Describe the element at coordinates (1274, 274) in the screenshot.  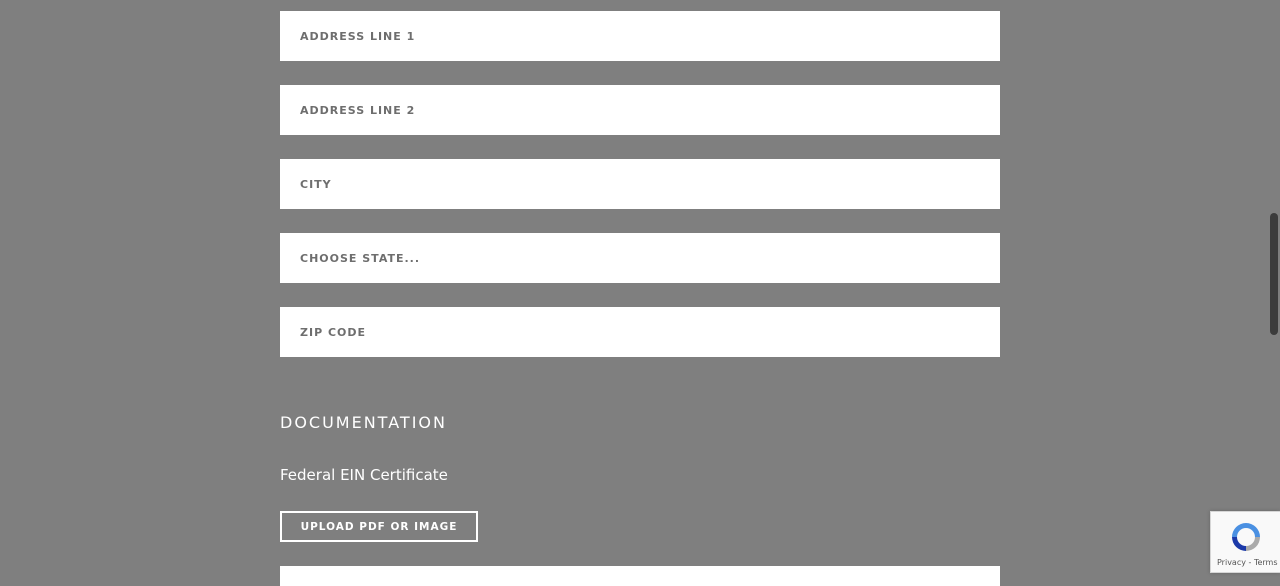
I see `scrollbar-thumb` at that location.